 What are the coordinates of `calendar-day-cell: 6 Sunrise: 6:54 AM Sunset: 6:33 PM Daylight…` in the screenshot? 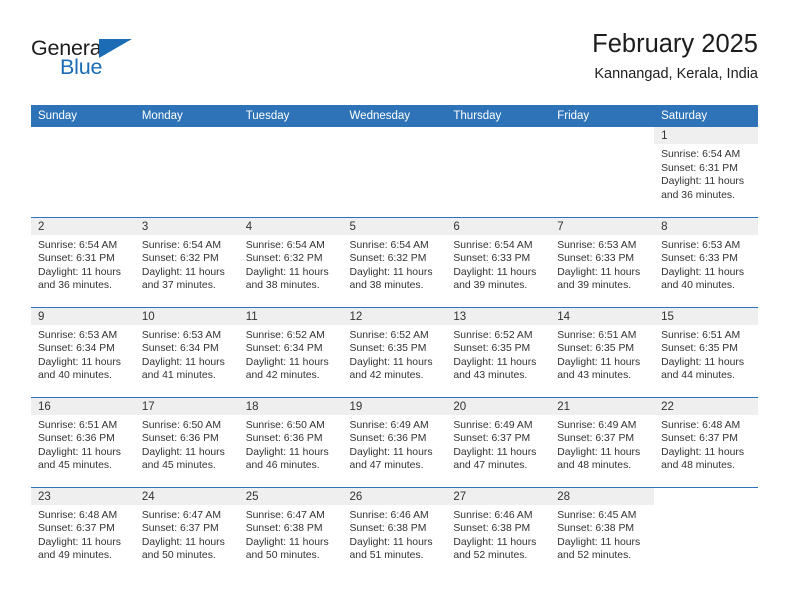 It's located at (498, 261).